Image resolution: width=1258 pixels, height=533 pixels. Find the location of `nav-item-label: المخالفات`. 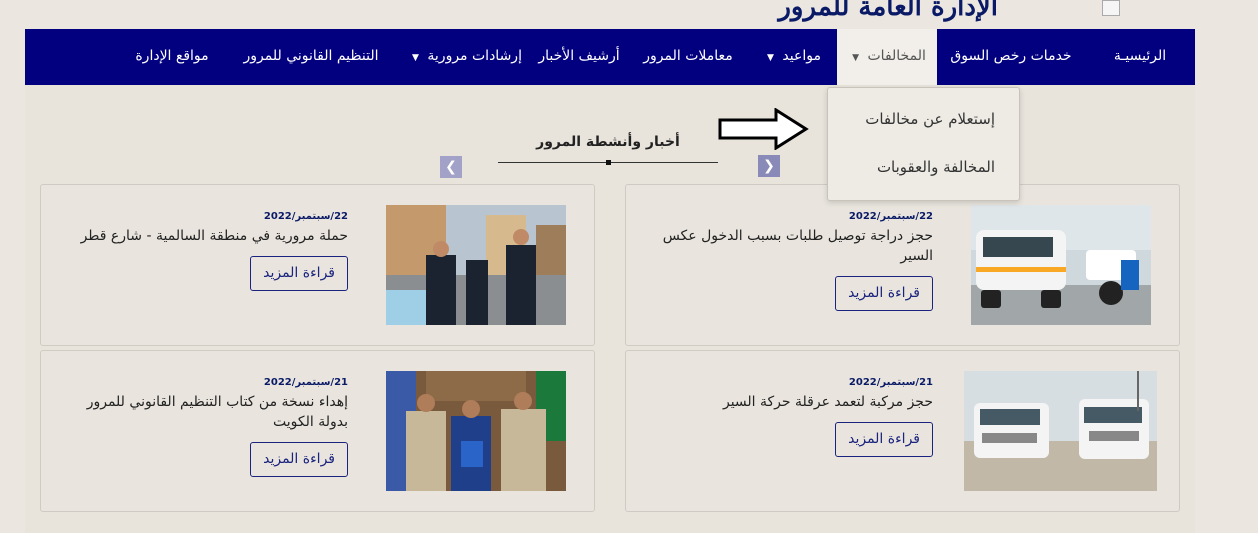

nav-item-label: المخالفات is located at coordinates (896, 56).